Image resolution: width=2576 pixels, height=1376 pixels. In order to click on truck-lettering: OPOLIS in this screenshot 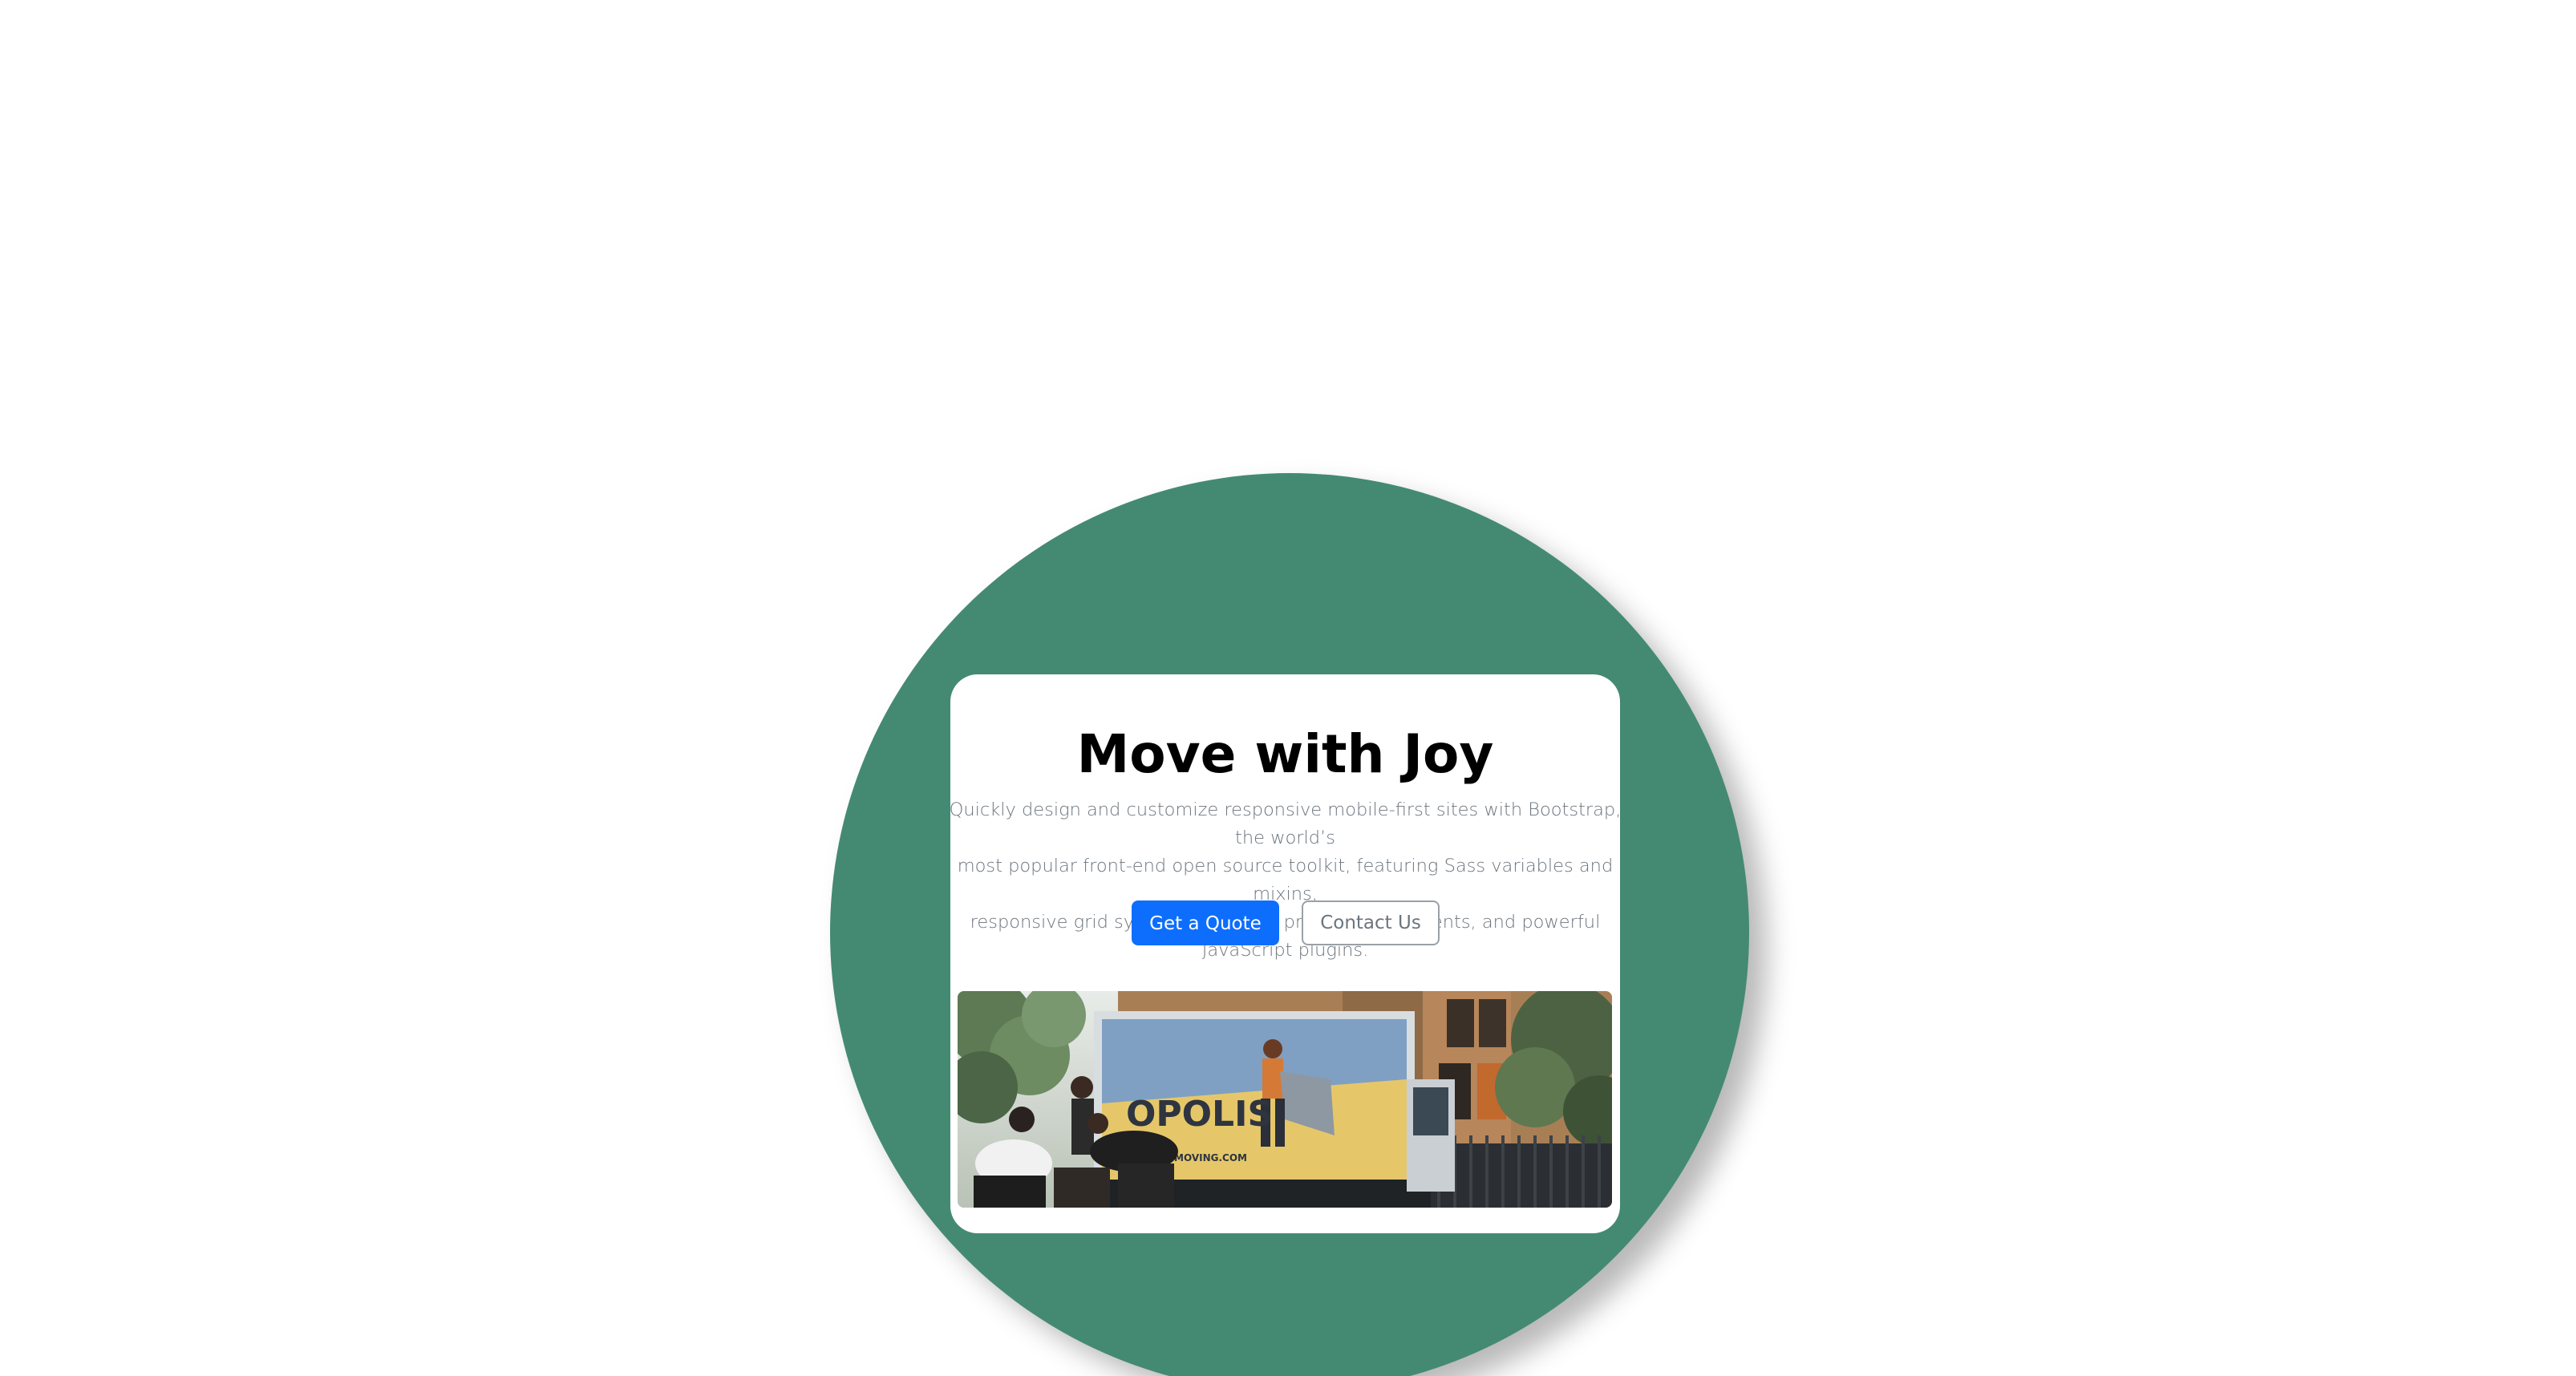, I will do `click(1199, 1115)`.